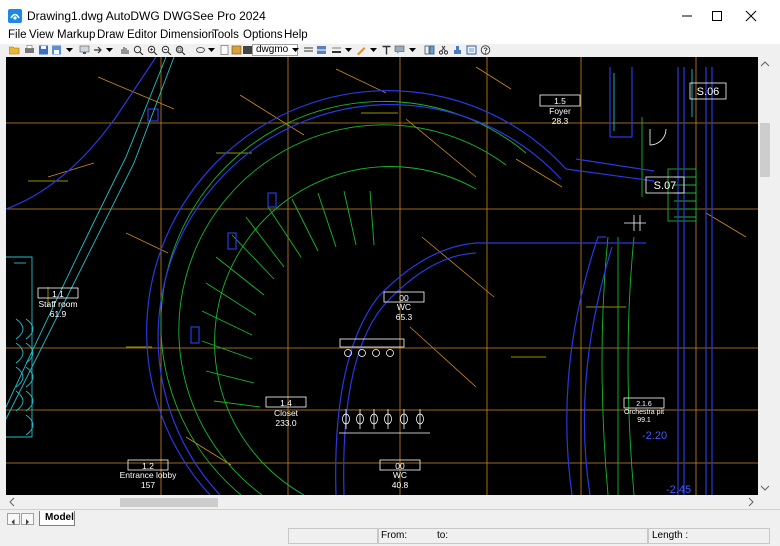 The height and width of the screenshot is (546, 780). What do you see at coordinates (678, 489) in the screenshot?
I see `level-mark: -2.45` at bounding box center [678, 489].